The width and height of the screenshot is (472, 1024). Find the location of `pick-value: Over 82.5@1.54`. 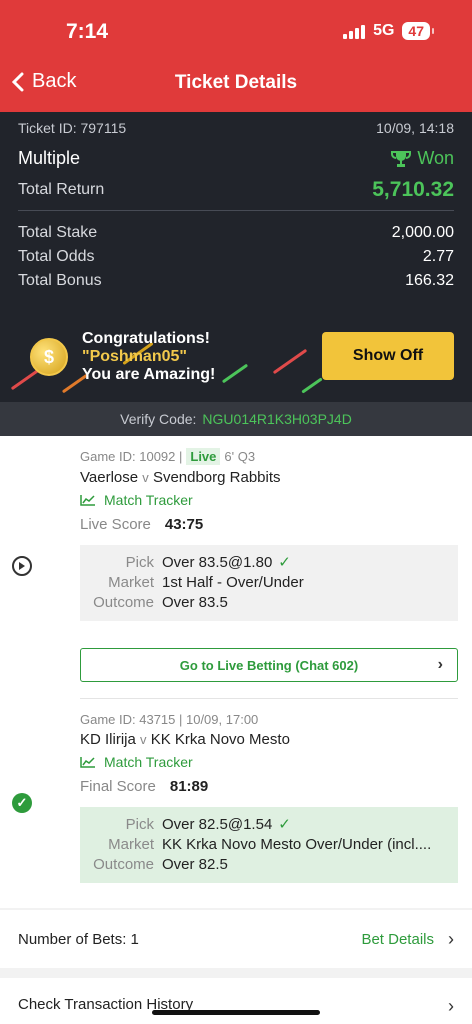

pick-value: Over 82.5@1.54 is located at coordinates (217, 824).